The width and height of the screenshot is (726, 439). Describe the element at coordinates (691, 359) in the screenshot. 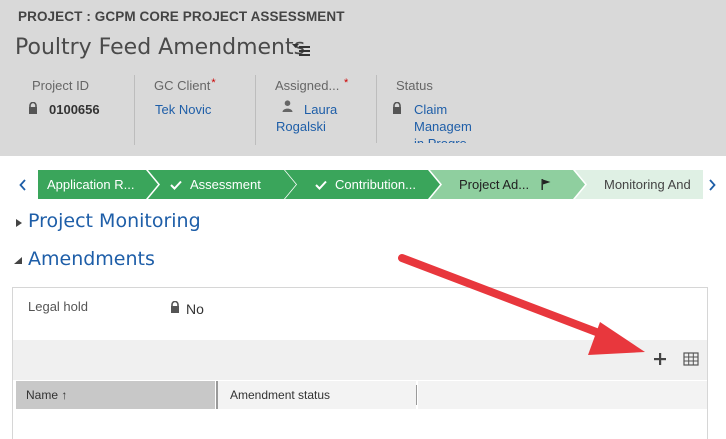

I see `open-grid-view-icon` at that location.